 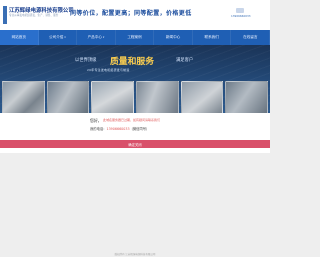 I want to click on nav-item-about: 公司介绍 ▾, so click(x=58, y=37).